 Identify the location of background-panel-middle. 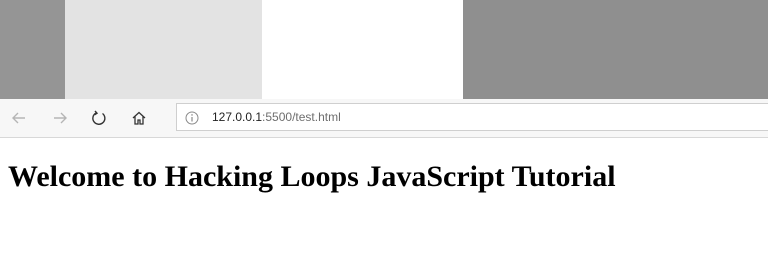
(362, 49).